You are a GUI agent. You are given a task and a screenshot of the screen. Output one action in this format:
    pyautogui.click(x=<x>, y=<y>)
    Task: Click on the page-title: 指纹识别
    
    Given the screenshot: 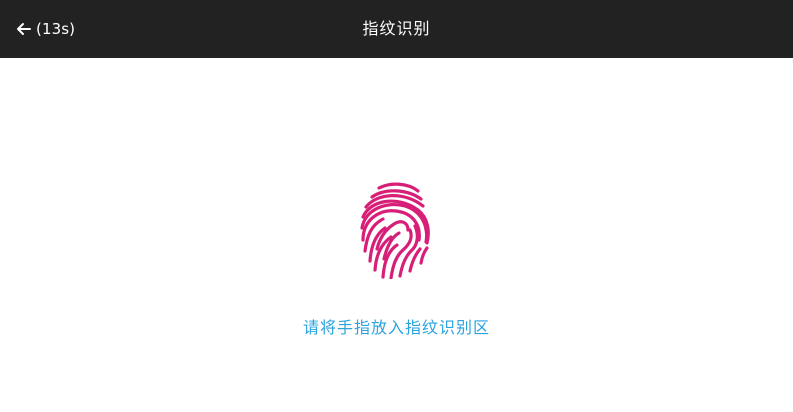 What is the action you would take?
    pyautogui.click(x=396, y=28)
    